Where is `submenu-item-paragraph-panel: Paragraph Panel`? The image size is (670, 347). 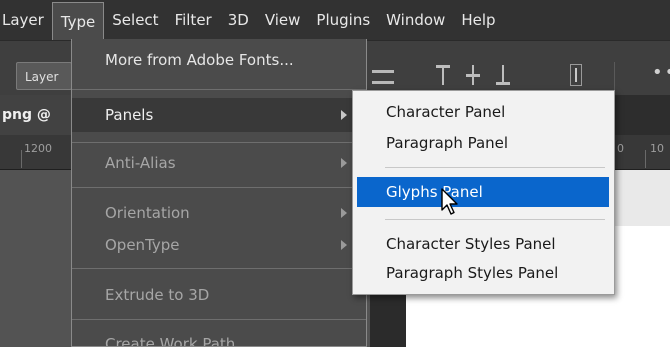
submenu-item-paragraph-panel: Paragraph Panel is located at coordinates (483, 143).